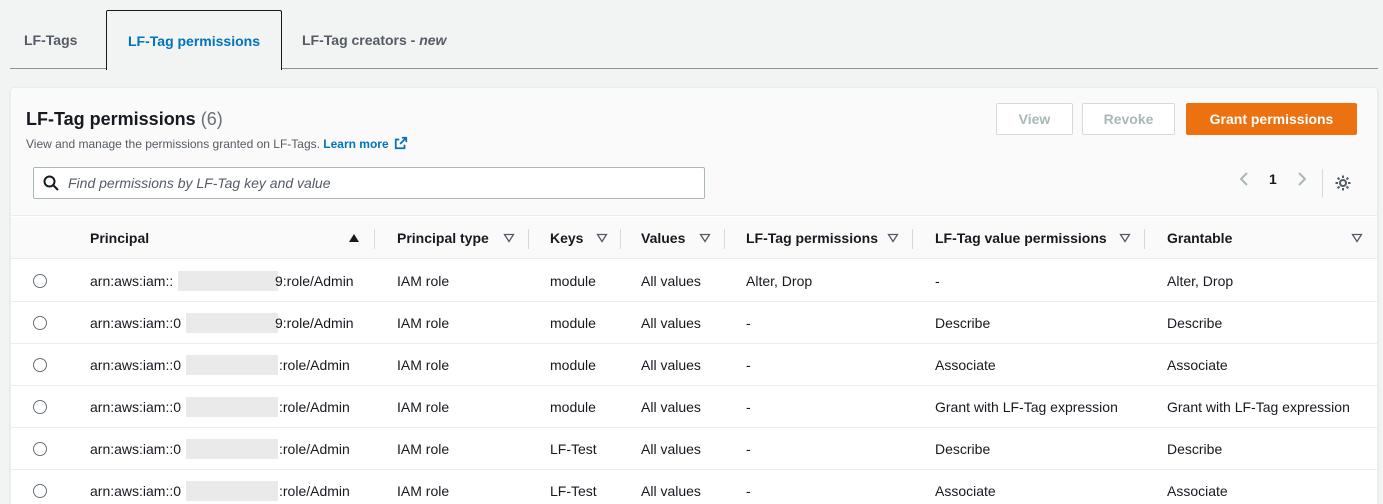 Image resolution: width=1383 pixels, height=504 pixels. I want to click on pagination: 1, so click(1273, 179).